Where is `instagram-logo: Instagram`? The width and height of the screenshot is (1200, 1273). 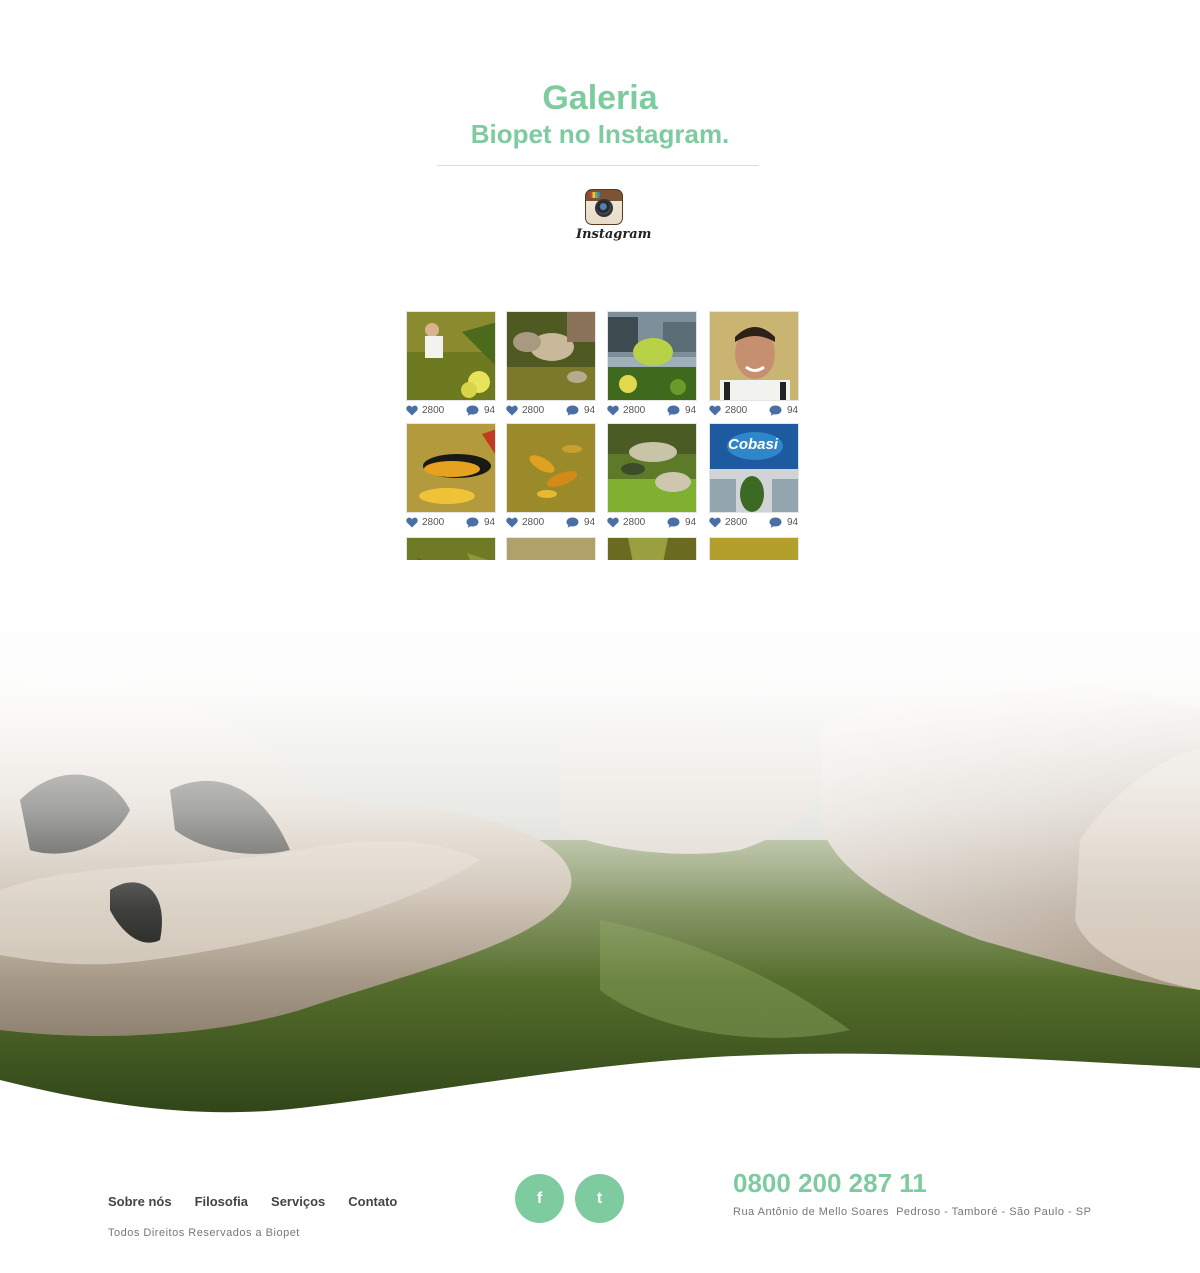
instagram-logo: Instagram is located at coordinates (614, 218).